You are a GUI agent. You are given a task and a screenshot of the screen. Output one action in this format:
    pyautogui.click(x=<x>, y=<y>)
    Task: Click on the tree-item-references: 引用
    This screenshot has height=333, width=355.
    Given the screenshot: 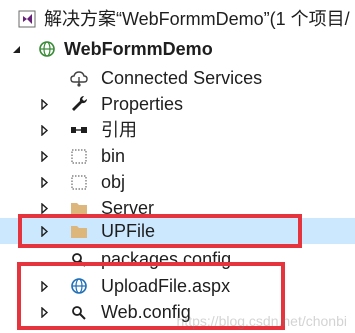 What is the action you would take?
    pyautogui.click(x=177, y=130)
    